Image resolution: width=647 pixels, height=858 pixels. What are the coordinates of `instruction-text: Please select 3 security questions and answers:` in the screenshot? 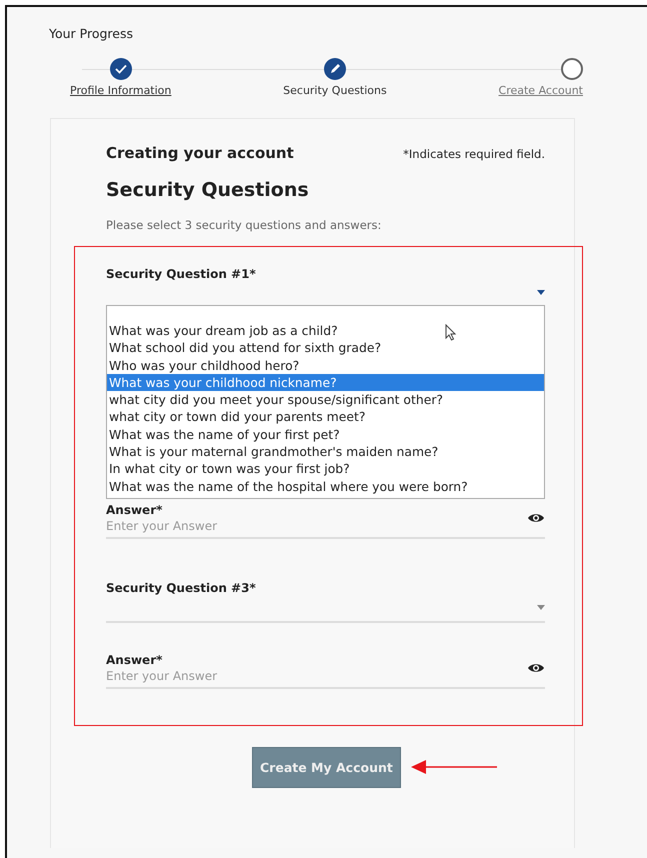 It's located at (244, 225).